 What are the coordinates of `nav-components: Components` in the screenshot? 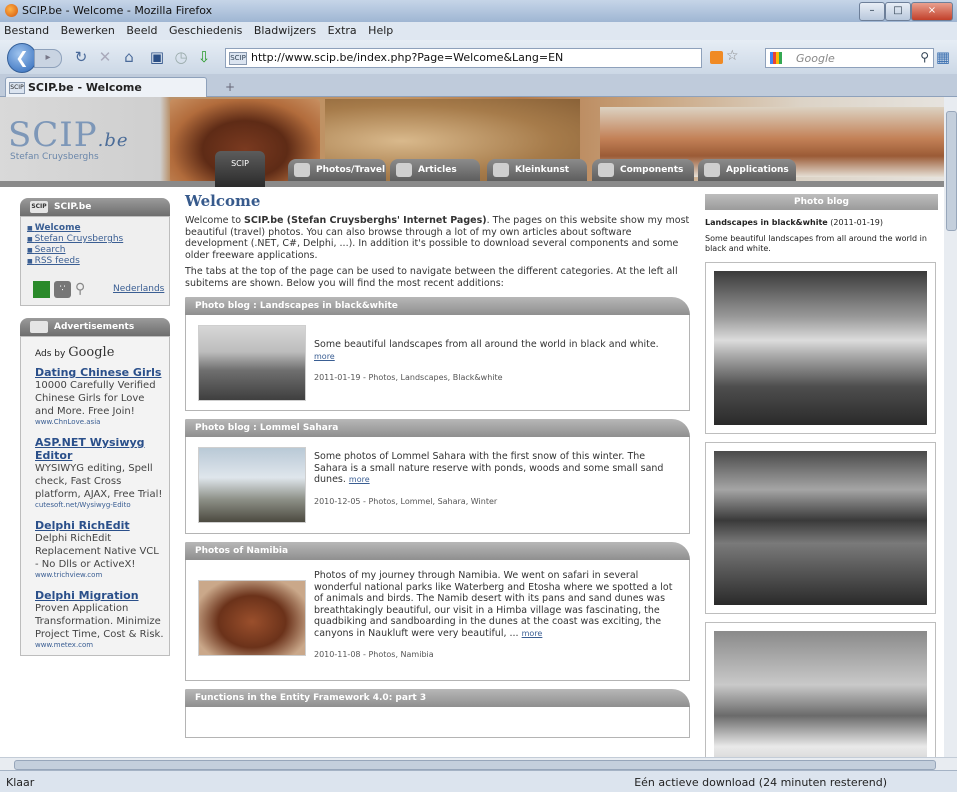 It's located at (643, 170).